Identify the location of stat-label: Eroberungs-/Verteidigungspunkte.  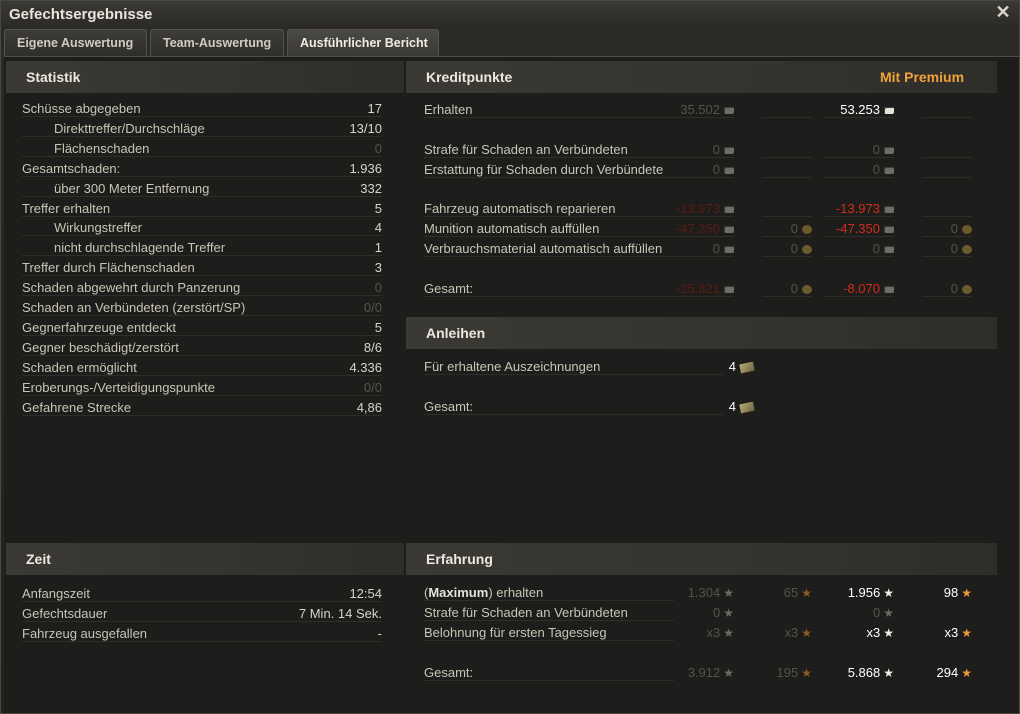
(118, 387).